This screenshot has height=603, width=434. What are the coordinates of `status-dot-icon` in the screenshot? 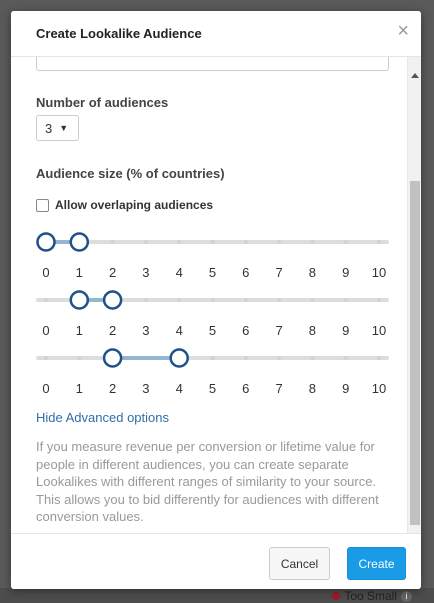 It's located at (336, 596).